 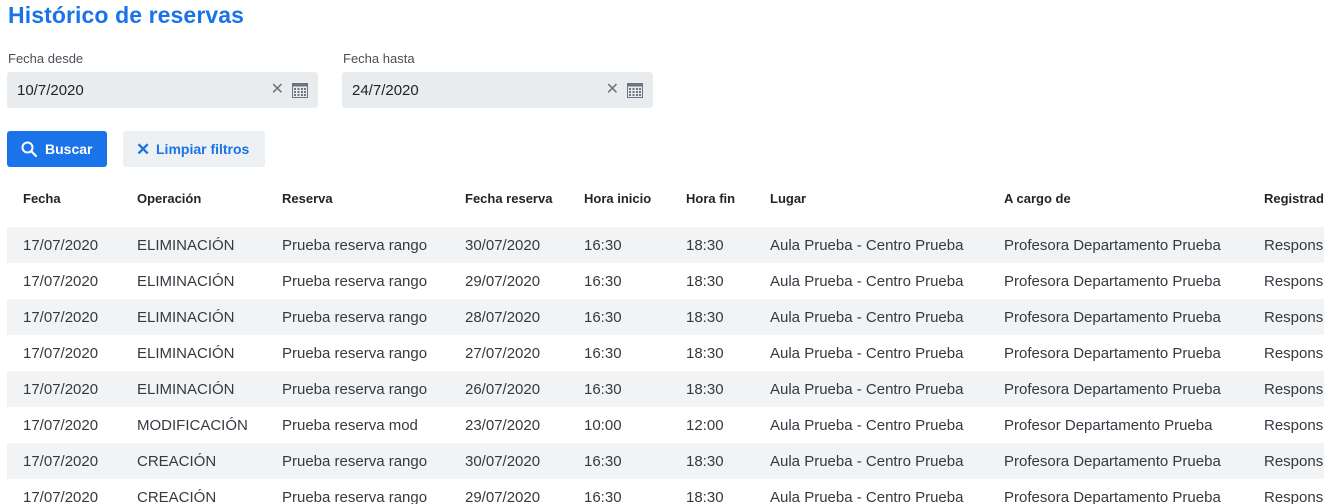 What do you see at coordinates (1108, 425) in the screenshot?
I see `table-cell: Profesor Departamento Prueba` at bounding box center [1108, 425].